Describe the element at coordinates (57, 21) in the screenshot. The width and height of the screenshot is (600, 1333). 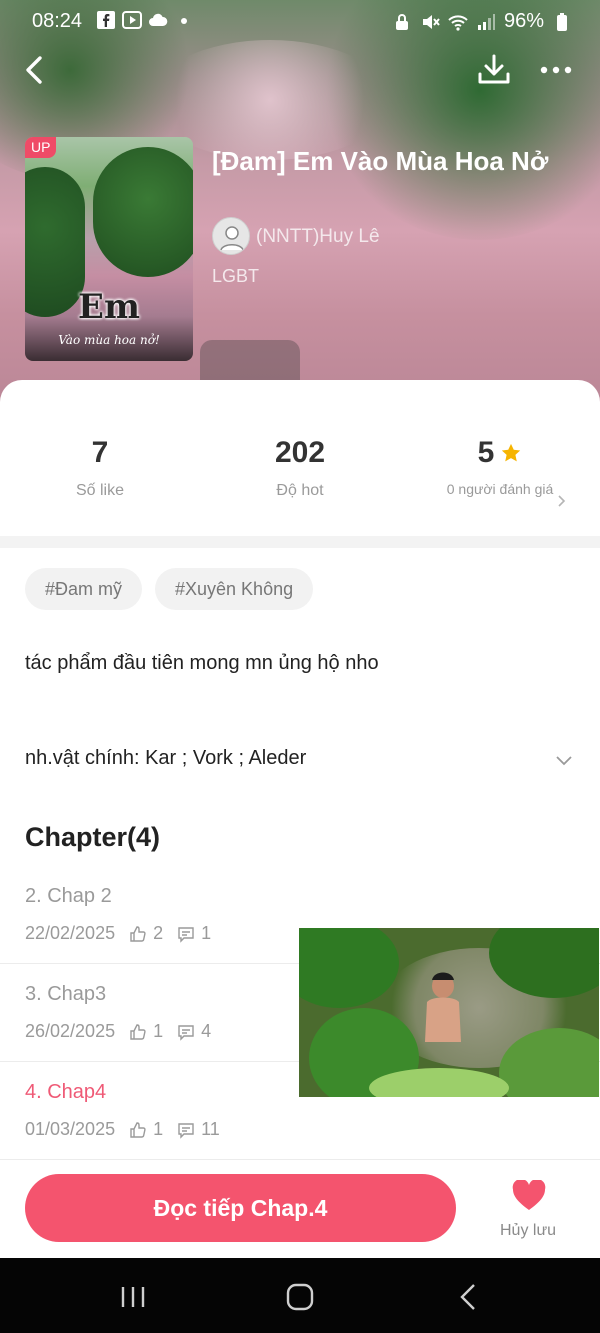
I see `status-time: 08:24` at that location.